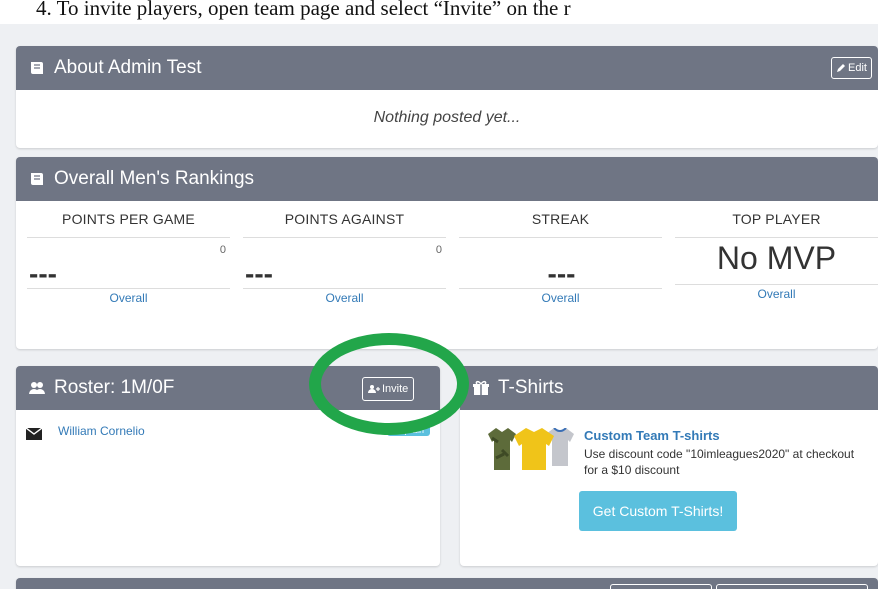 The width and height of the screenshot is (878, 589). Describe the element at coordinates (228, 425) in the screenshot. I see `roster-row: William Cornelio Captain` at that location.